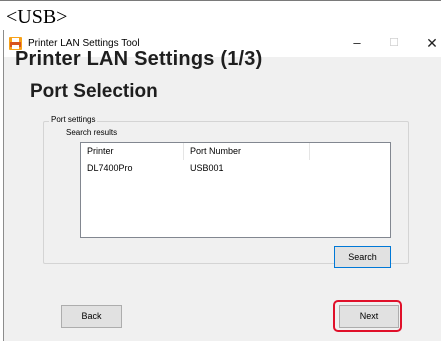 The height and width of the screenshot is (341, 441). I want to click on page-title: Printer LAN Settings (1/3), so click(139, 59).